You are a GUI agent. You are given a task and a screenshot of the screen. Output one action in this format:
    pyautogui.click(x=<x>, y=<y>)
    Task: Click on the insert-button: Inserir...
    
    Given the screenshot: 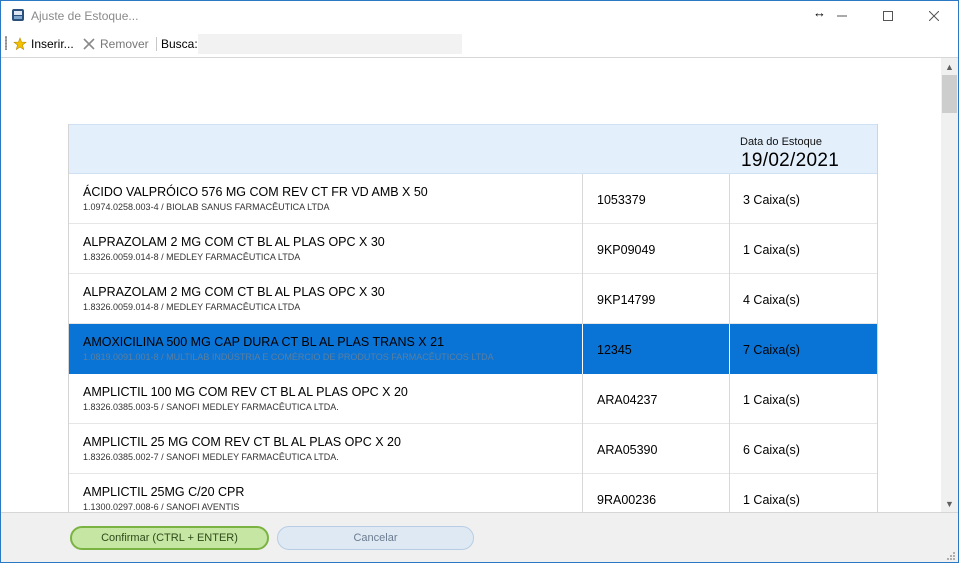 What is the action you would take?
    pyautogui.click(x=43, y=44)
    